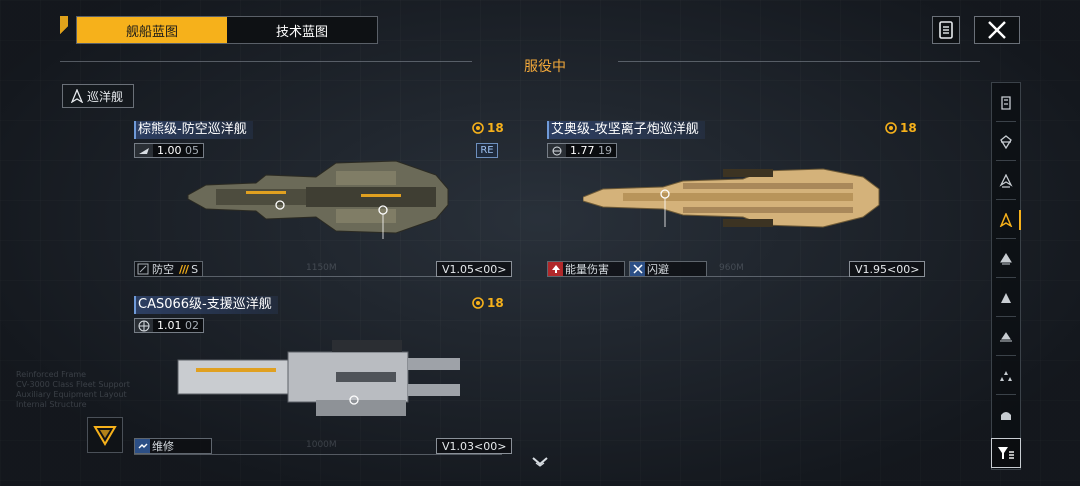  Describe the element at coordinates (627, 269) in the screenshot. I see `trait-row: 能量伤害 闪避` at that location.